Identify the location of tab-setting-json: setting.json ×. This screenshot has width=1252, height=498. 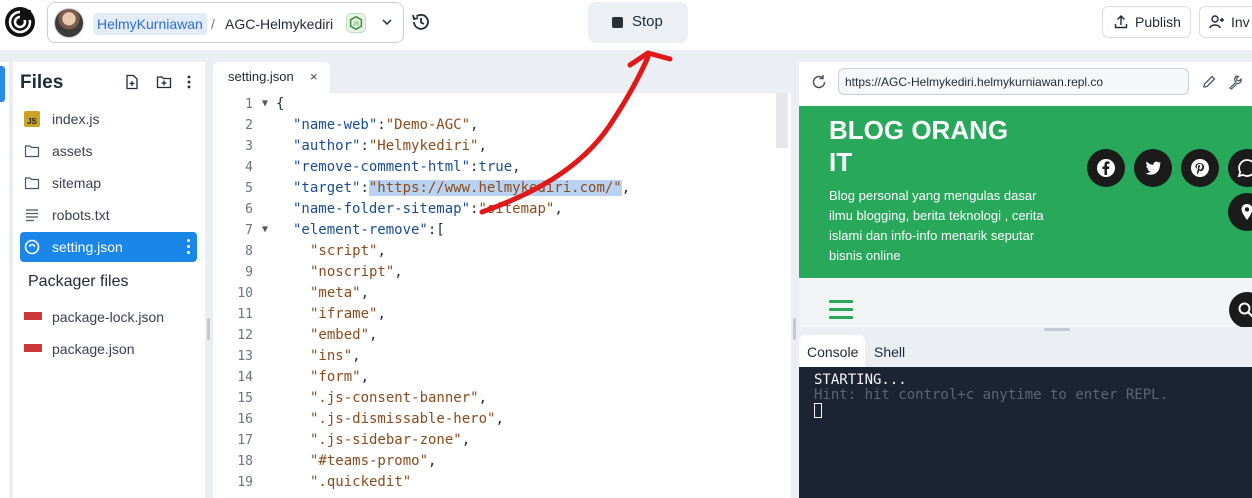
(271, 77).